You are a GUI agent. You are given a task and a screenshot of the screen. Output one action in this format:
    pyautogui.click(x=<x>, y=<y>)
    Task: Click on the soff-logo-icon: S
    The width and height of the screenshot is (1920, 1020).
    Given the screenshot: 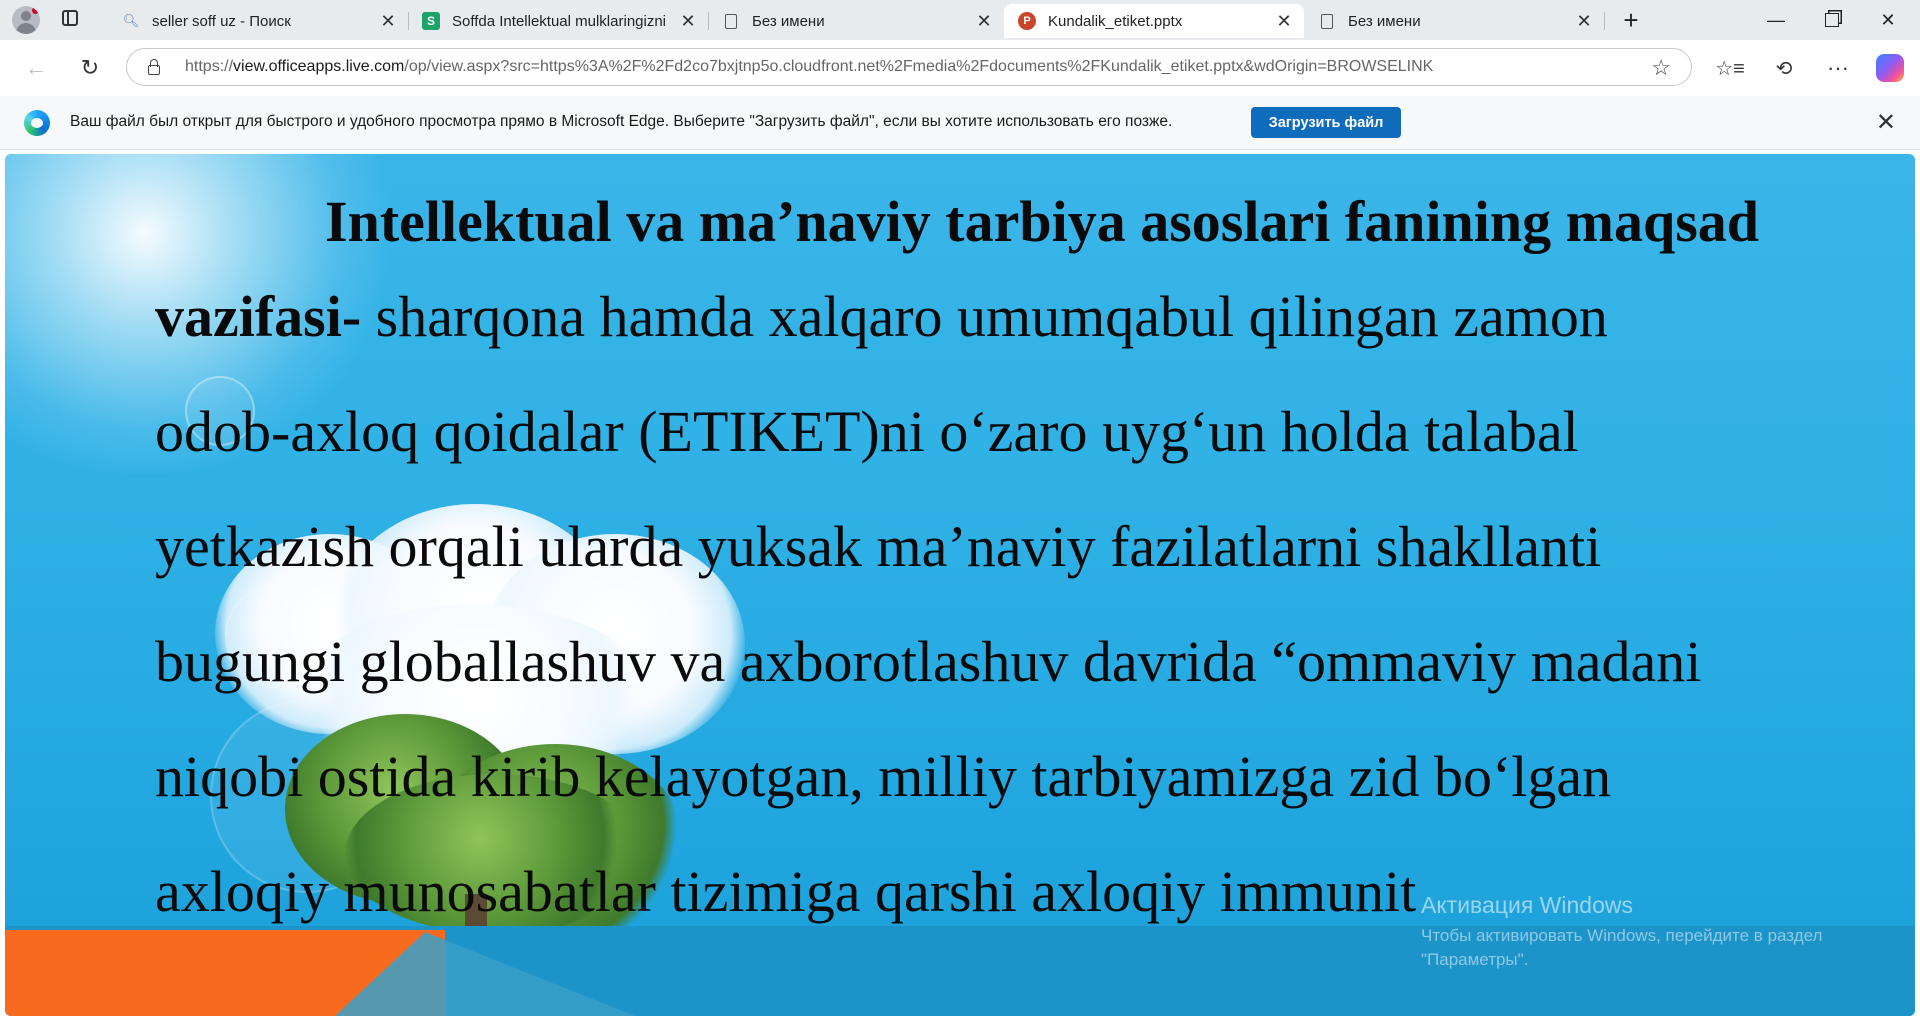 What is the action you would take?
    pyautogui.click(x=431, y=21)
    